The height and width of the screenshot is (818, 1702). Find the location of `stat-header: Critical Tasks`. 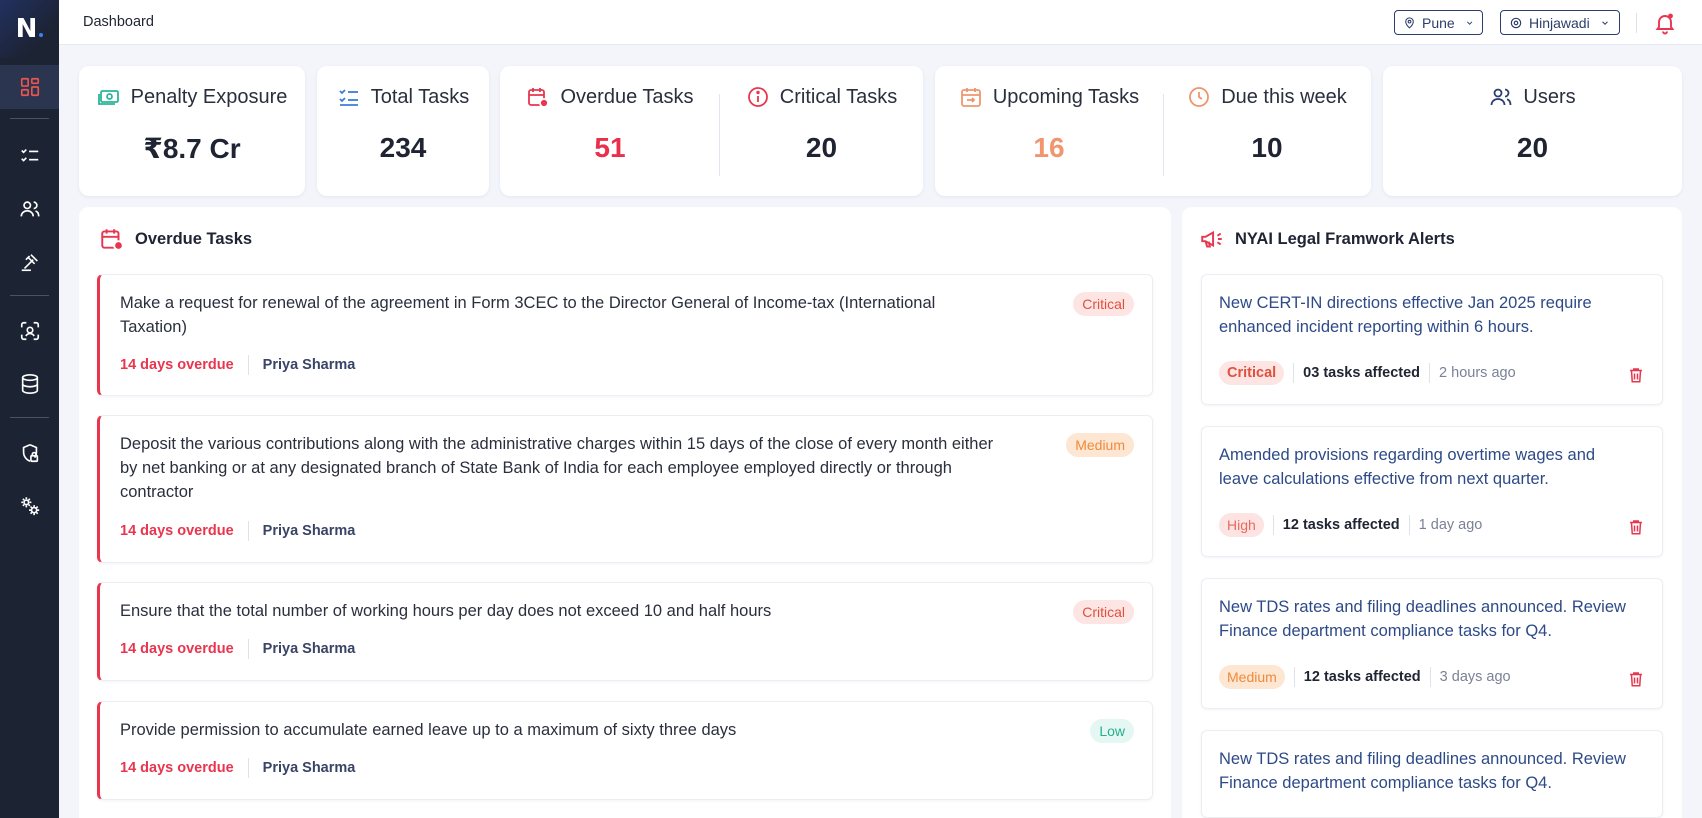

stat-header: Critical Tasks is located at coordinates (821, 97).